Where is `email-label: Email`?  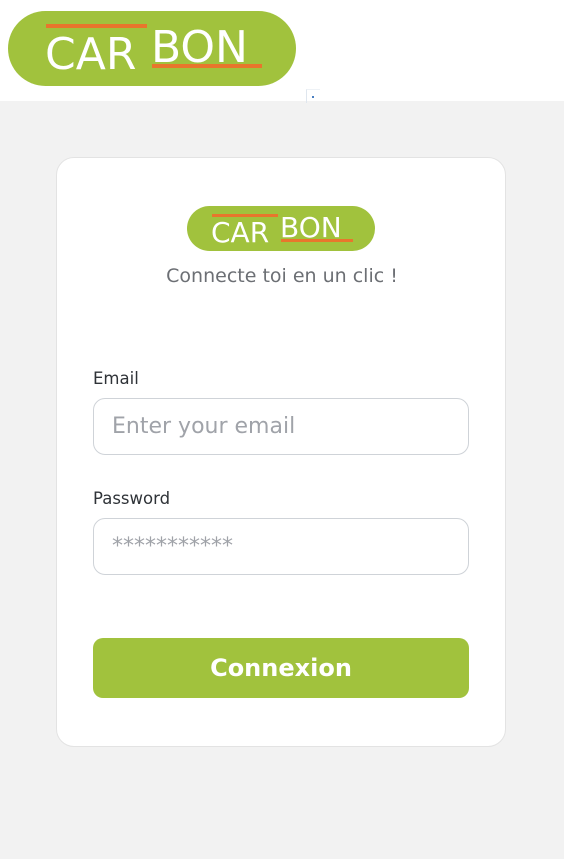
email-label: Email is located at coordinates (116, 378).